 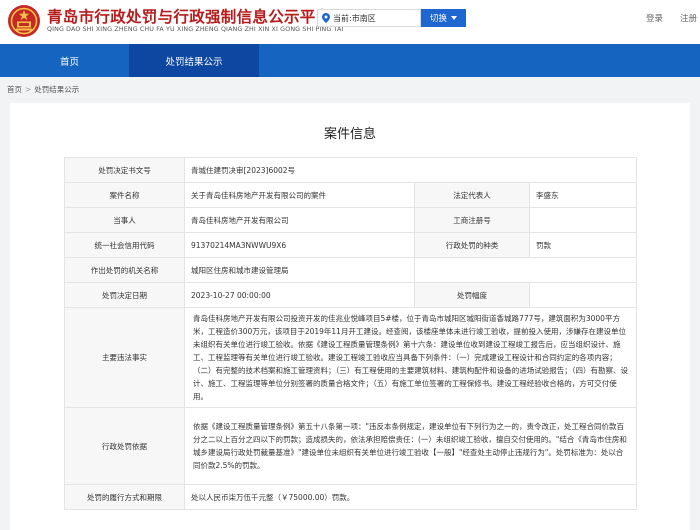 What do you see at coordinates (299, 295) in the screenshot?
I see `decision-date-value: 2023-10-27 00:00:00` at bounding box center [299, 295].